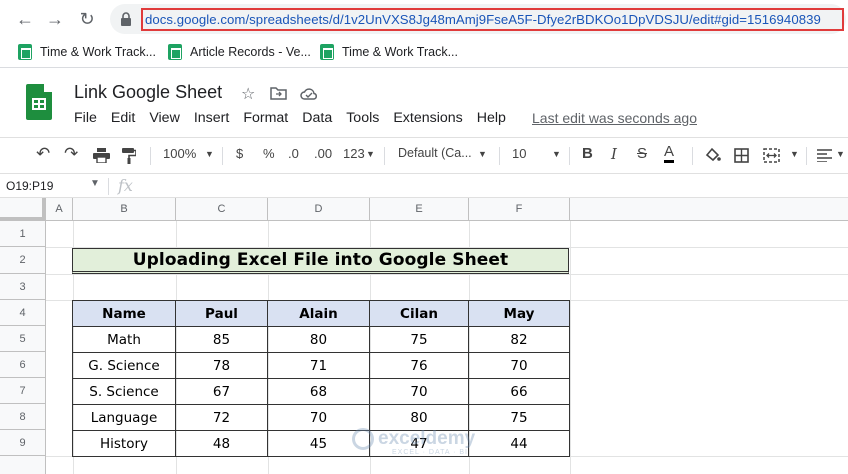 This screenshot has width=848, height=474. I want to click on text-color-button: A, so click(669, 153).